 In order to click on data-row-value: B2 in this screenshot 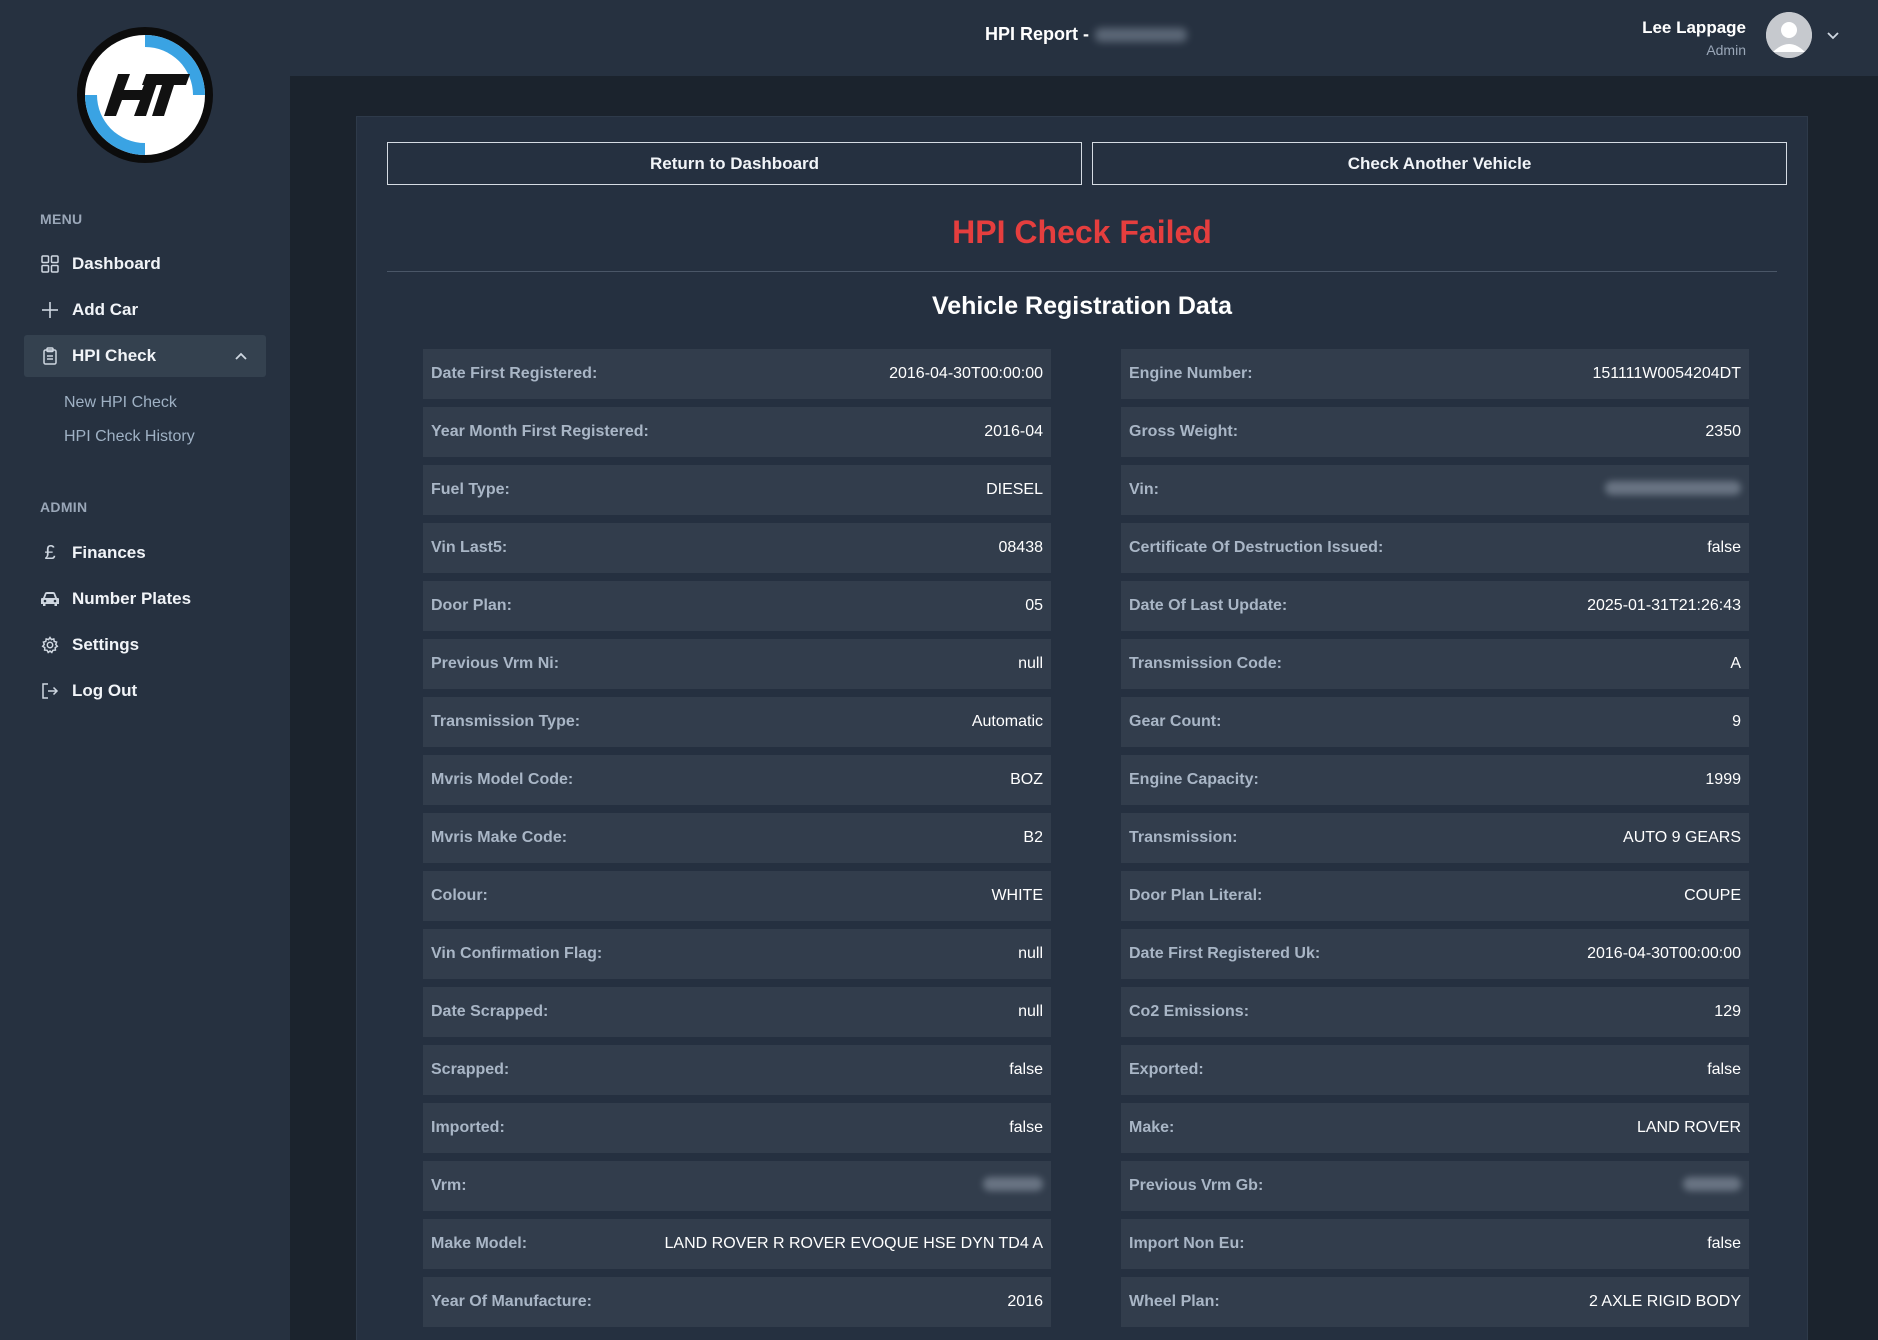, I will do `click(1033, 837)`.